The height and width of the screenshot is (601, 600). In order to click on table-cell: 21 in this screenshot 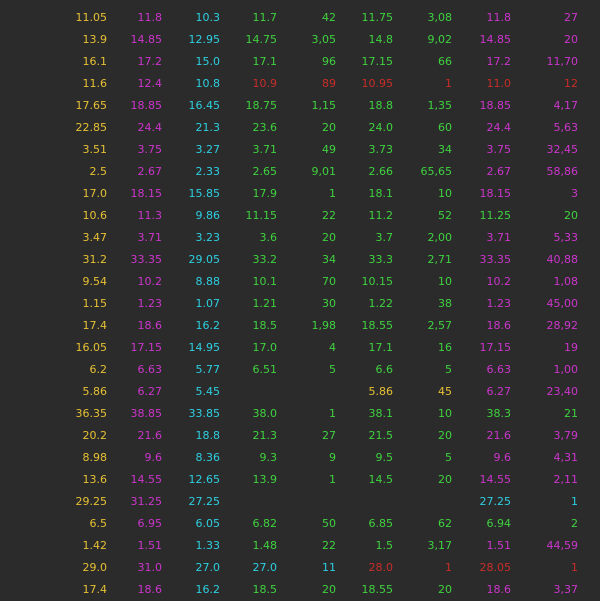, I will do `click(571, 413)`.